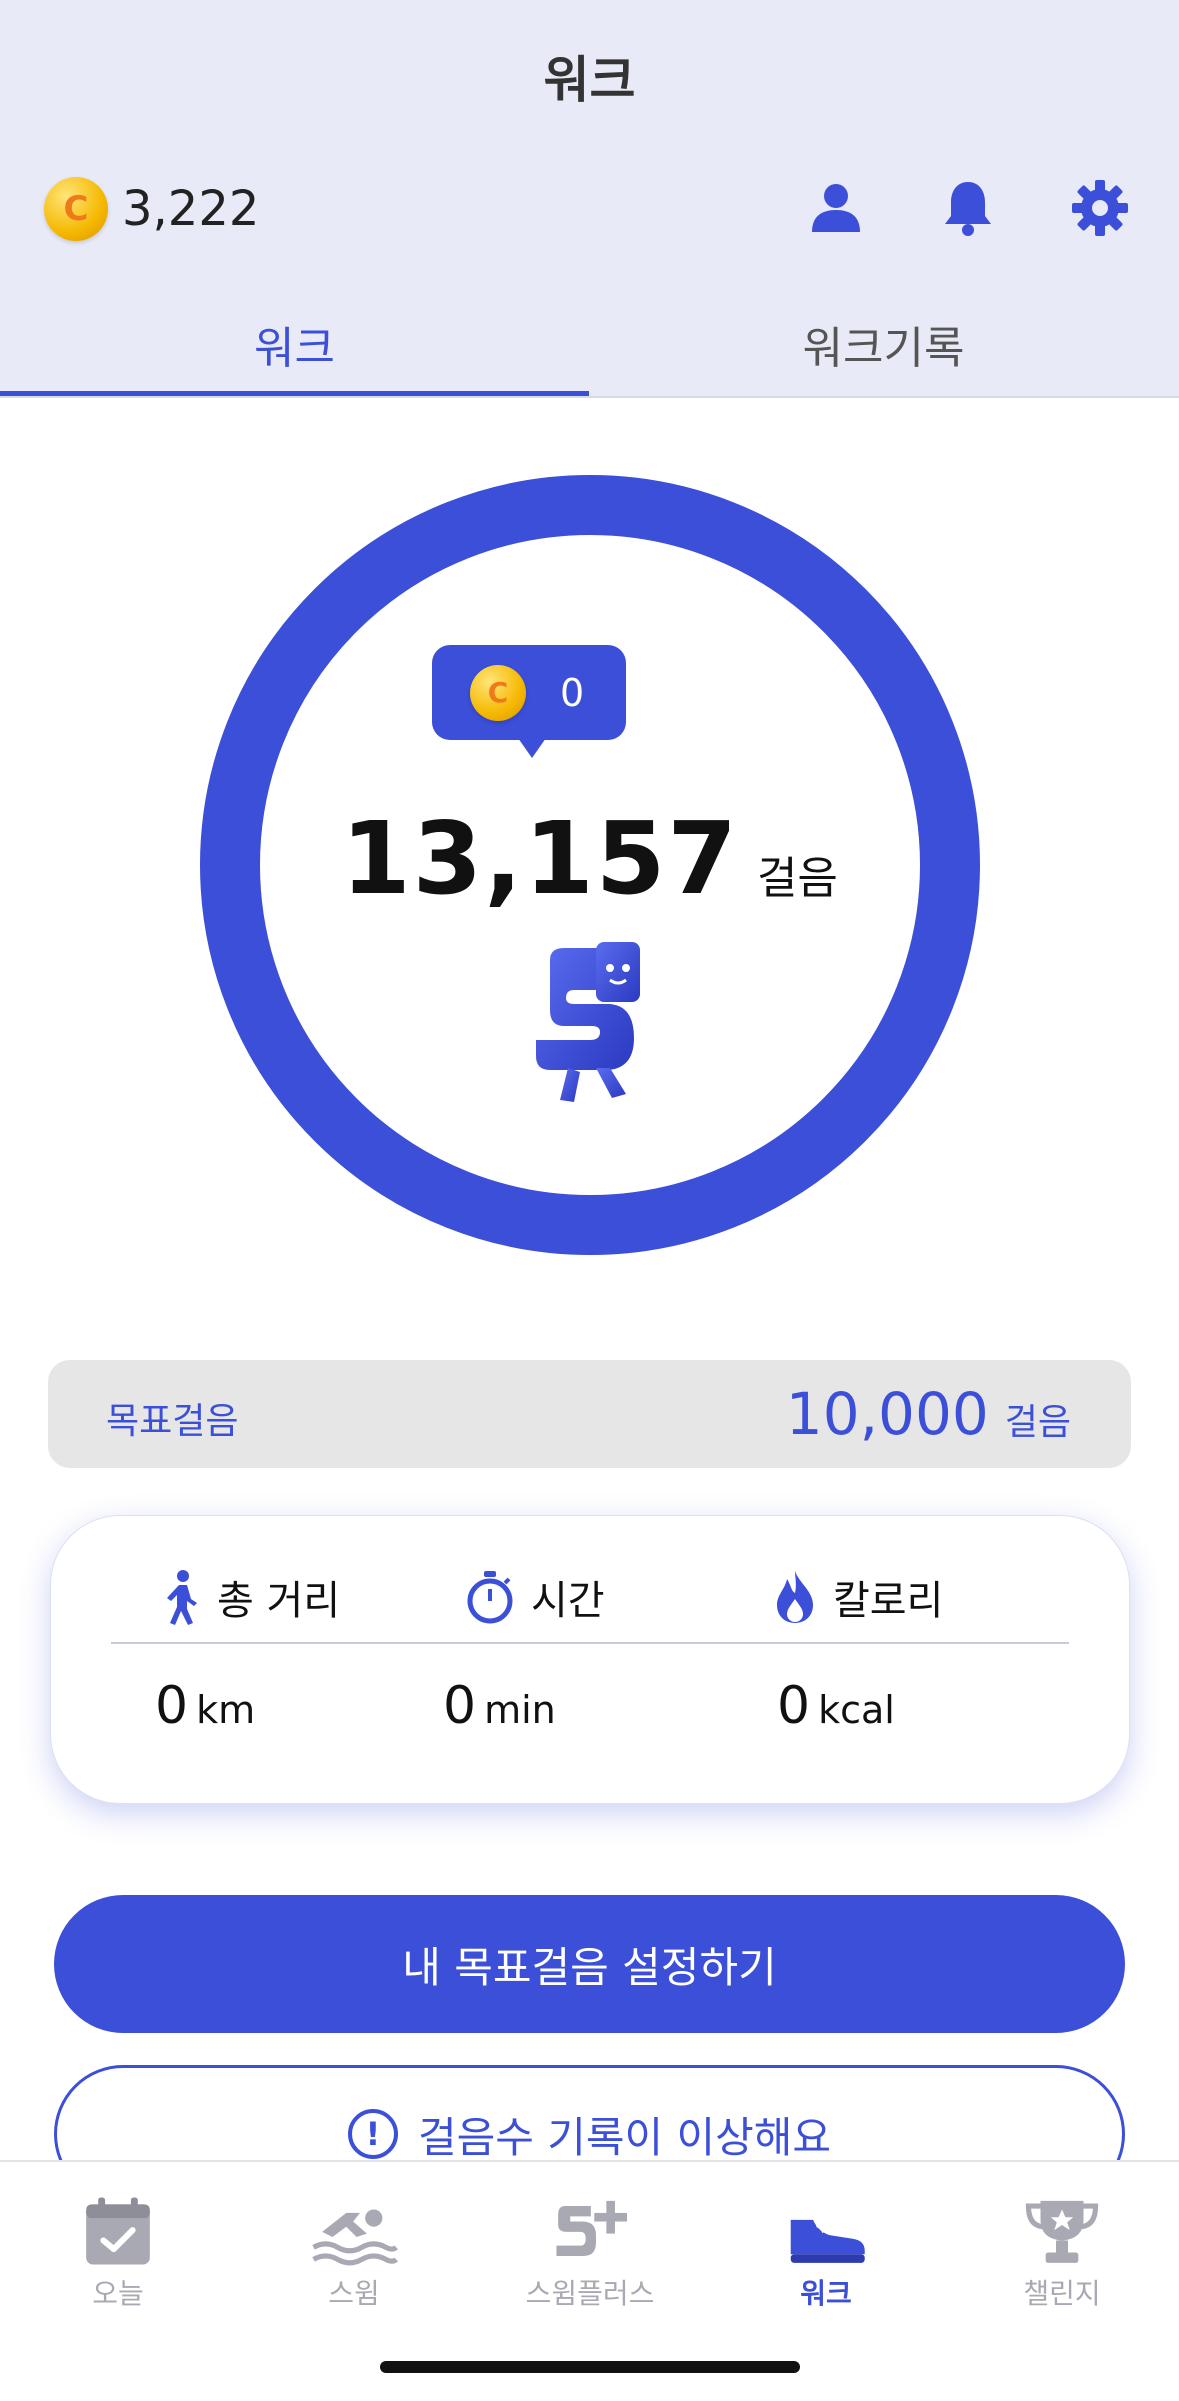  What do you see at coordinates (624, 2137) in the screenshot?
I see `report-steps-issue-label: 걸음수 기록이 이상해요` at bounding box center [624, 2137].